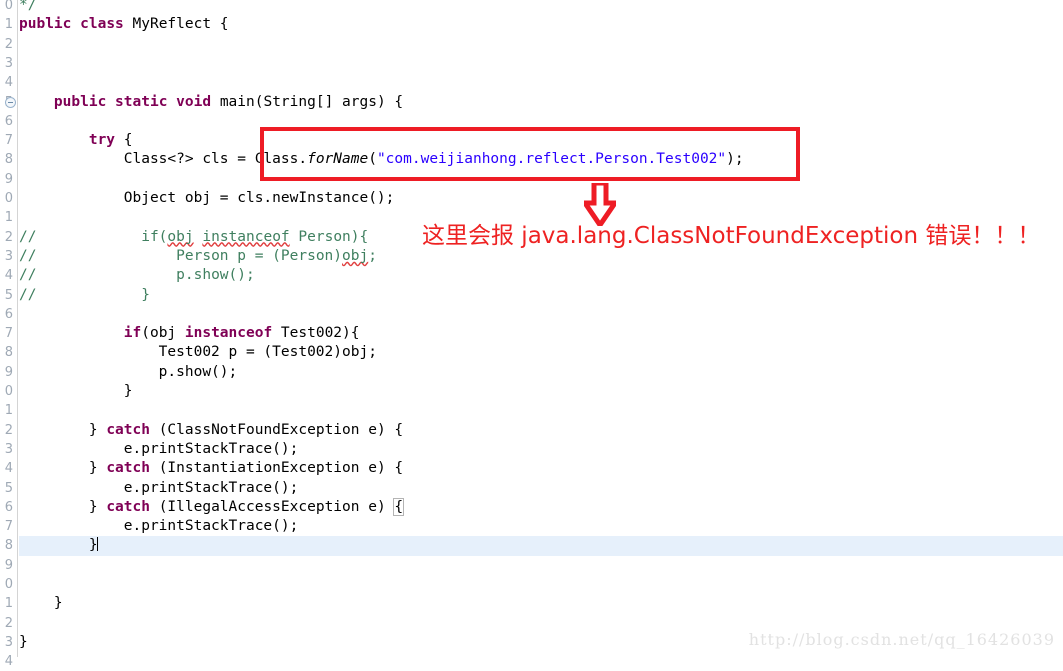 The height and width of the screenshot is (671, 1063). I want to click on code-token: main(String[] args) {, so click(307, 101).